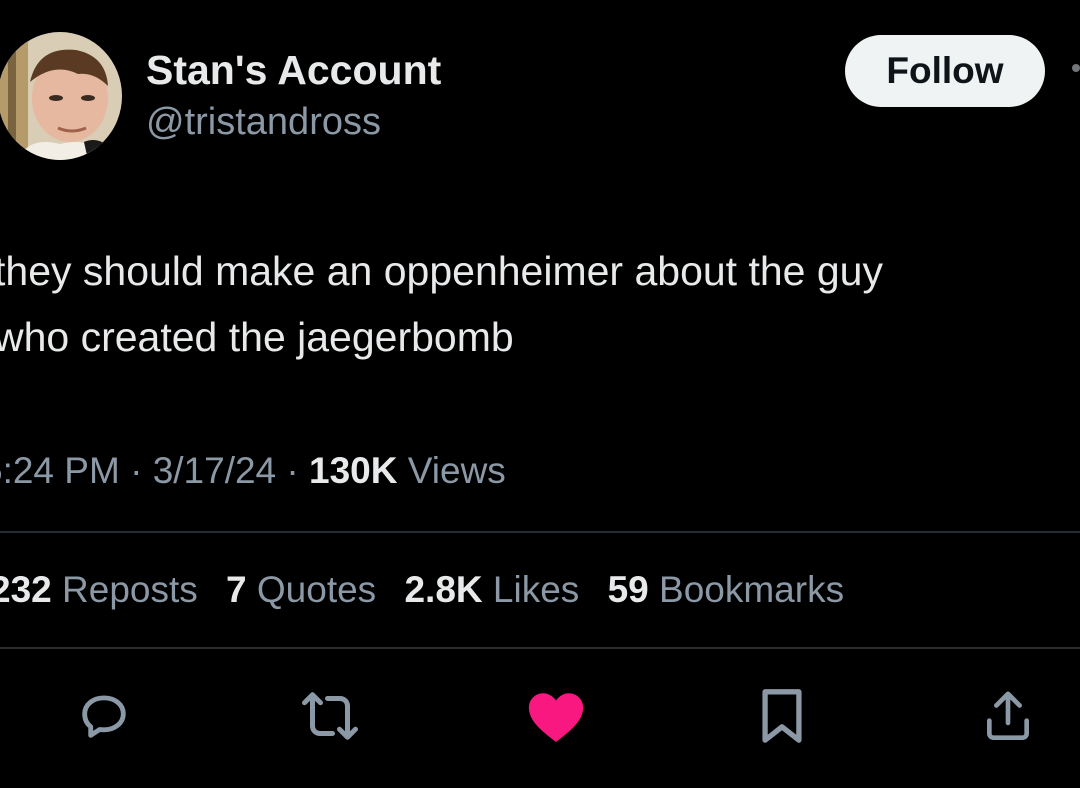 Image resolution: width=1080 pixels, height=788 pixels. I want to click on tweet-date: 3/17/24, so click(214, 470).